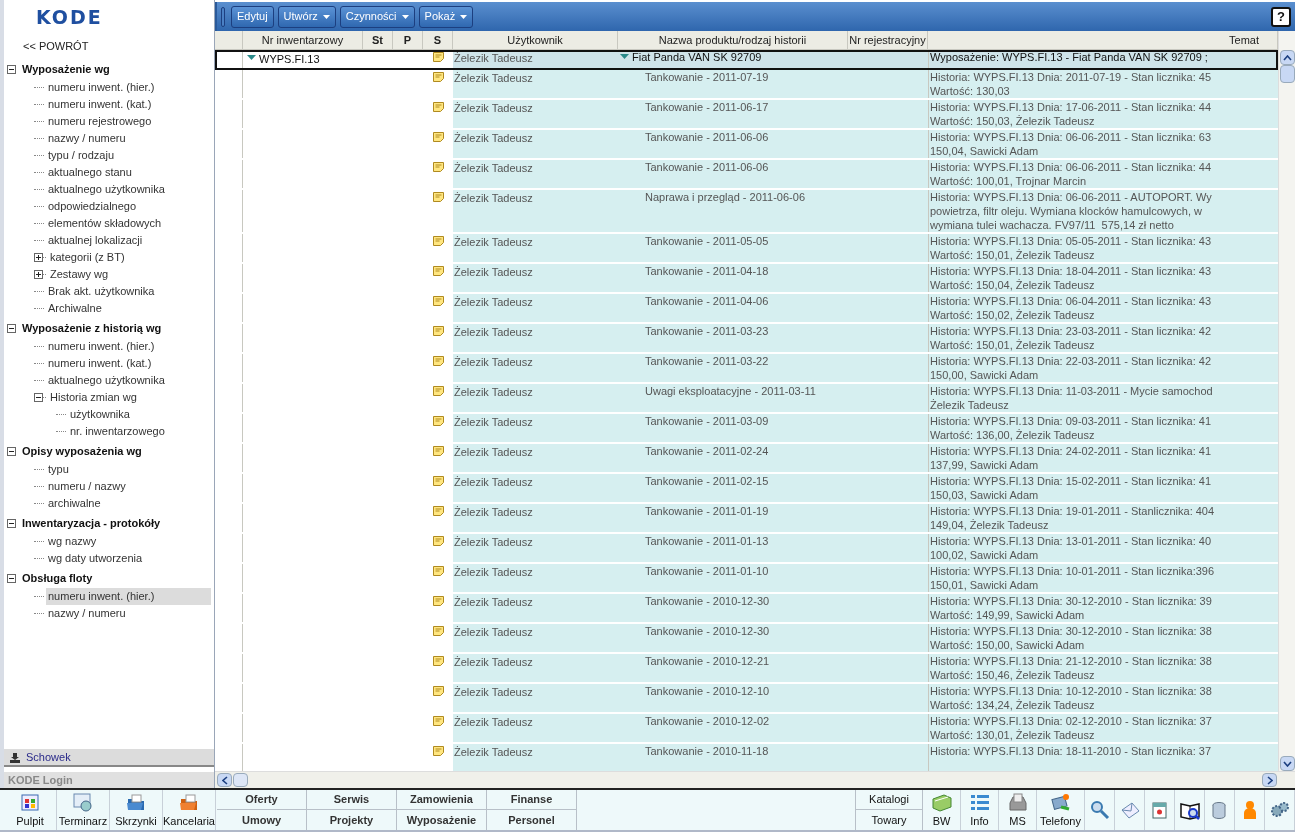  I want to click on app-button: BW, so click(942, 810).